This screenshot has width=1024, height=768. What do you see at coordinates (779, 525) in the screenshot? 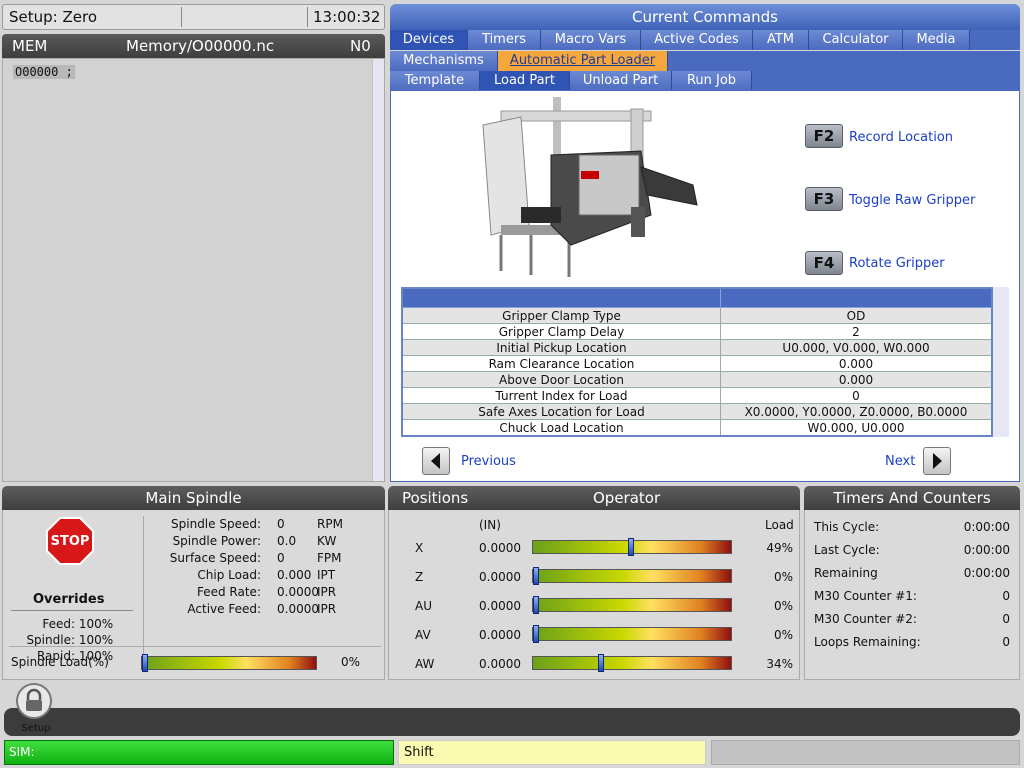
I see `load-header: Load` at bounding box center [779, 525].